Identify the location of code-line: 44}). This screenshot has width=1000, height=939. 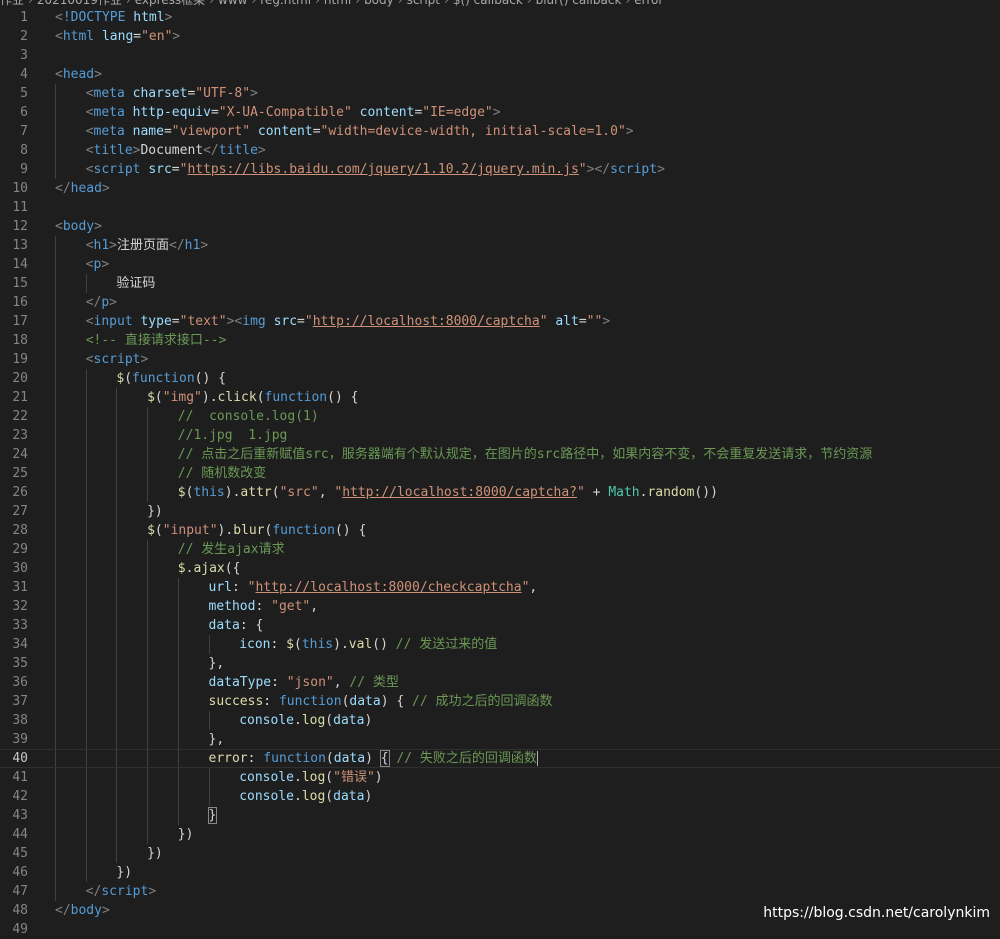
(500, 834).